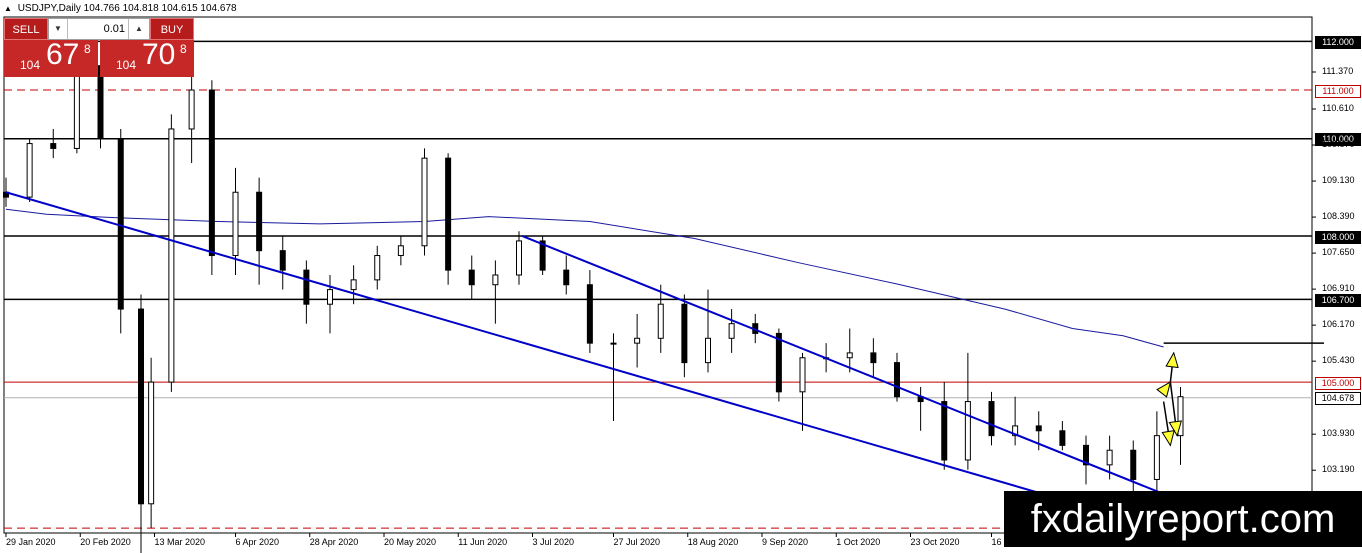 Image resolution: width=1362 pixels, height=553 pixels. What do you see at coordinates (483, 542) in the screenshot?
I see `x-tick-label-6: 11 Jun 2020` at bounding box center [483, 542].